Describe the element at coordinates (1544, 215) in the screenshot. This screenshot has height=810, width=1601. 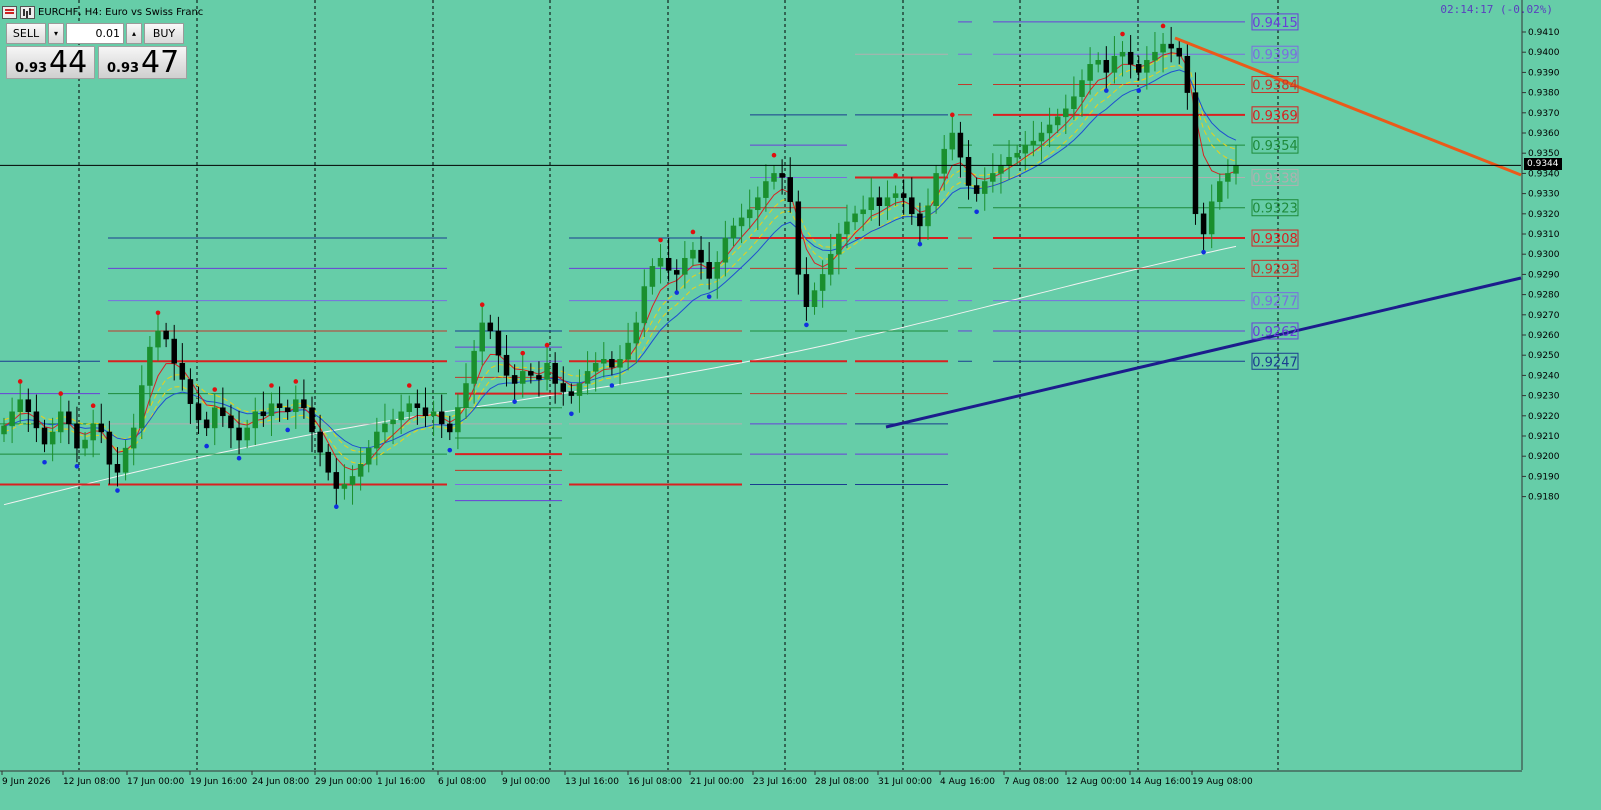
I see `price-tick-label: 0.9320` at that location.